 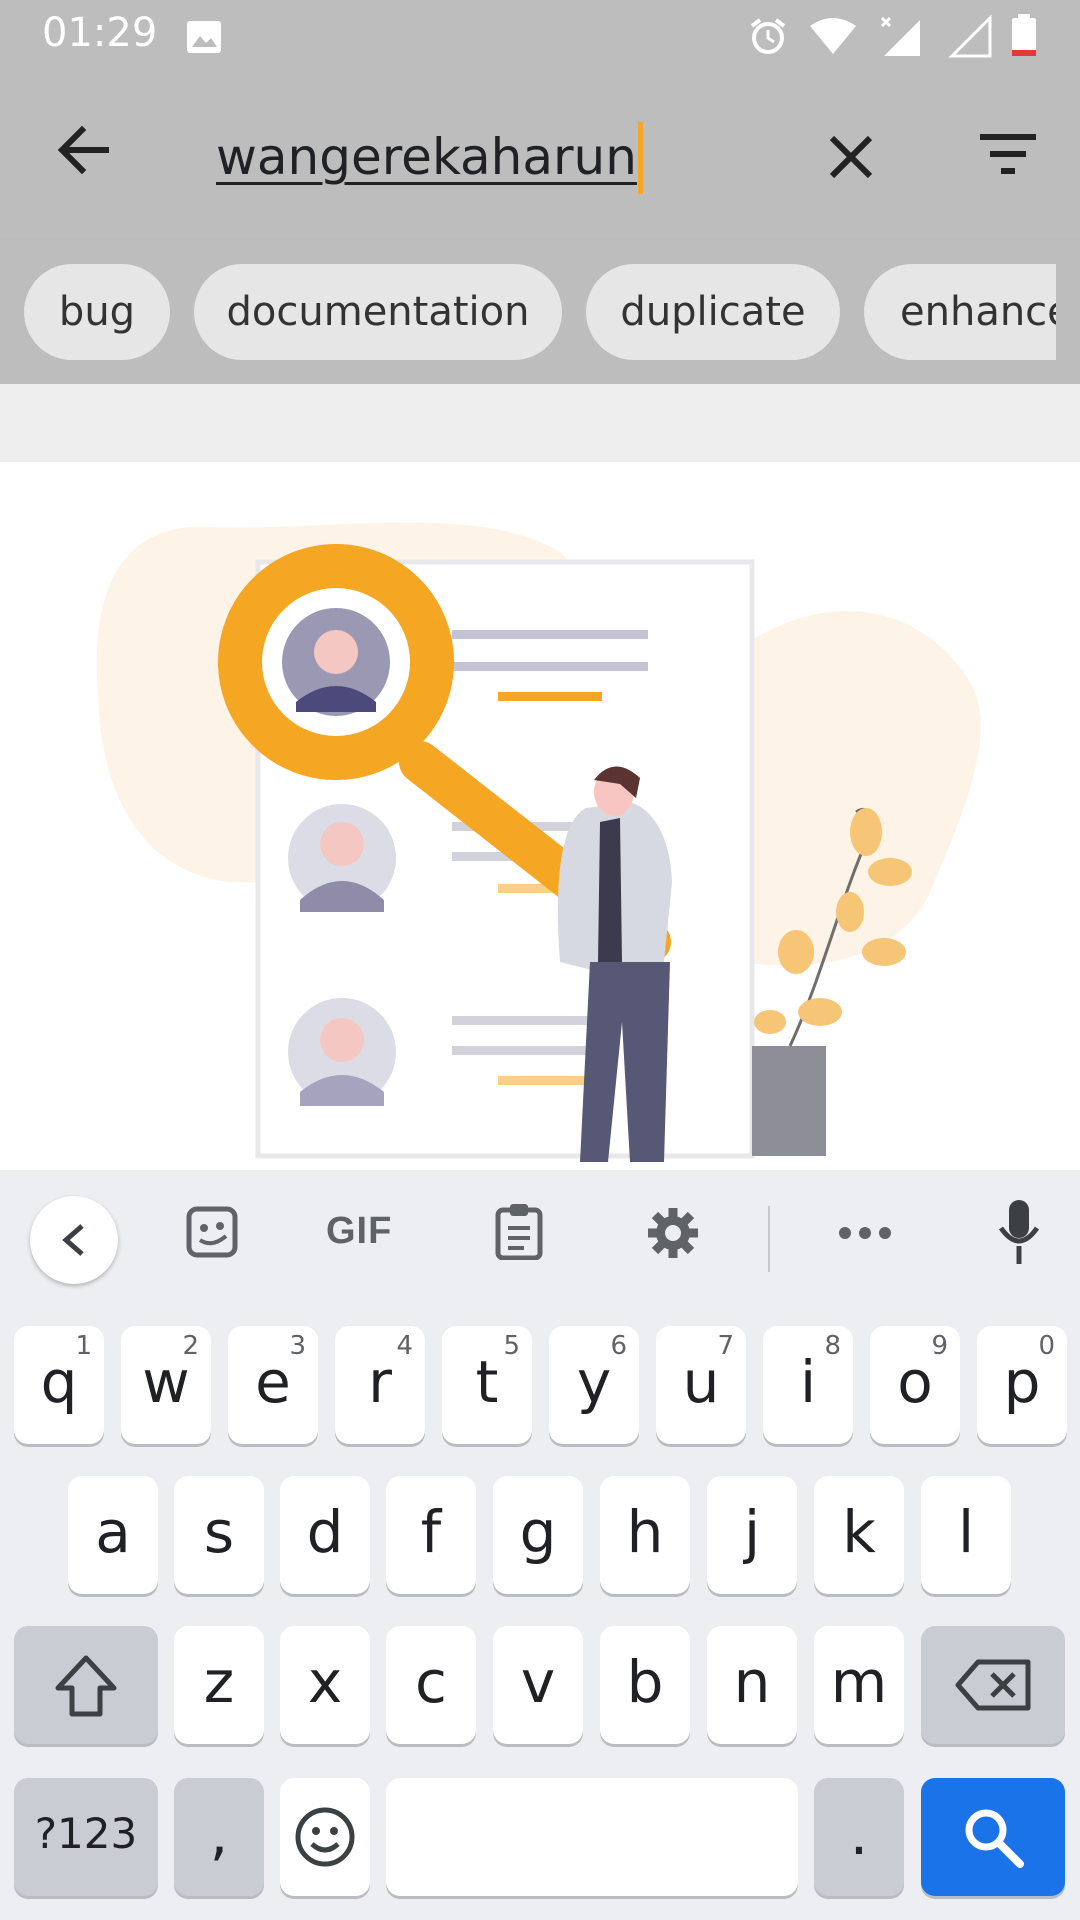 I want to click on key-h: h, so click(x=645, y=1535).